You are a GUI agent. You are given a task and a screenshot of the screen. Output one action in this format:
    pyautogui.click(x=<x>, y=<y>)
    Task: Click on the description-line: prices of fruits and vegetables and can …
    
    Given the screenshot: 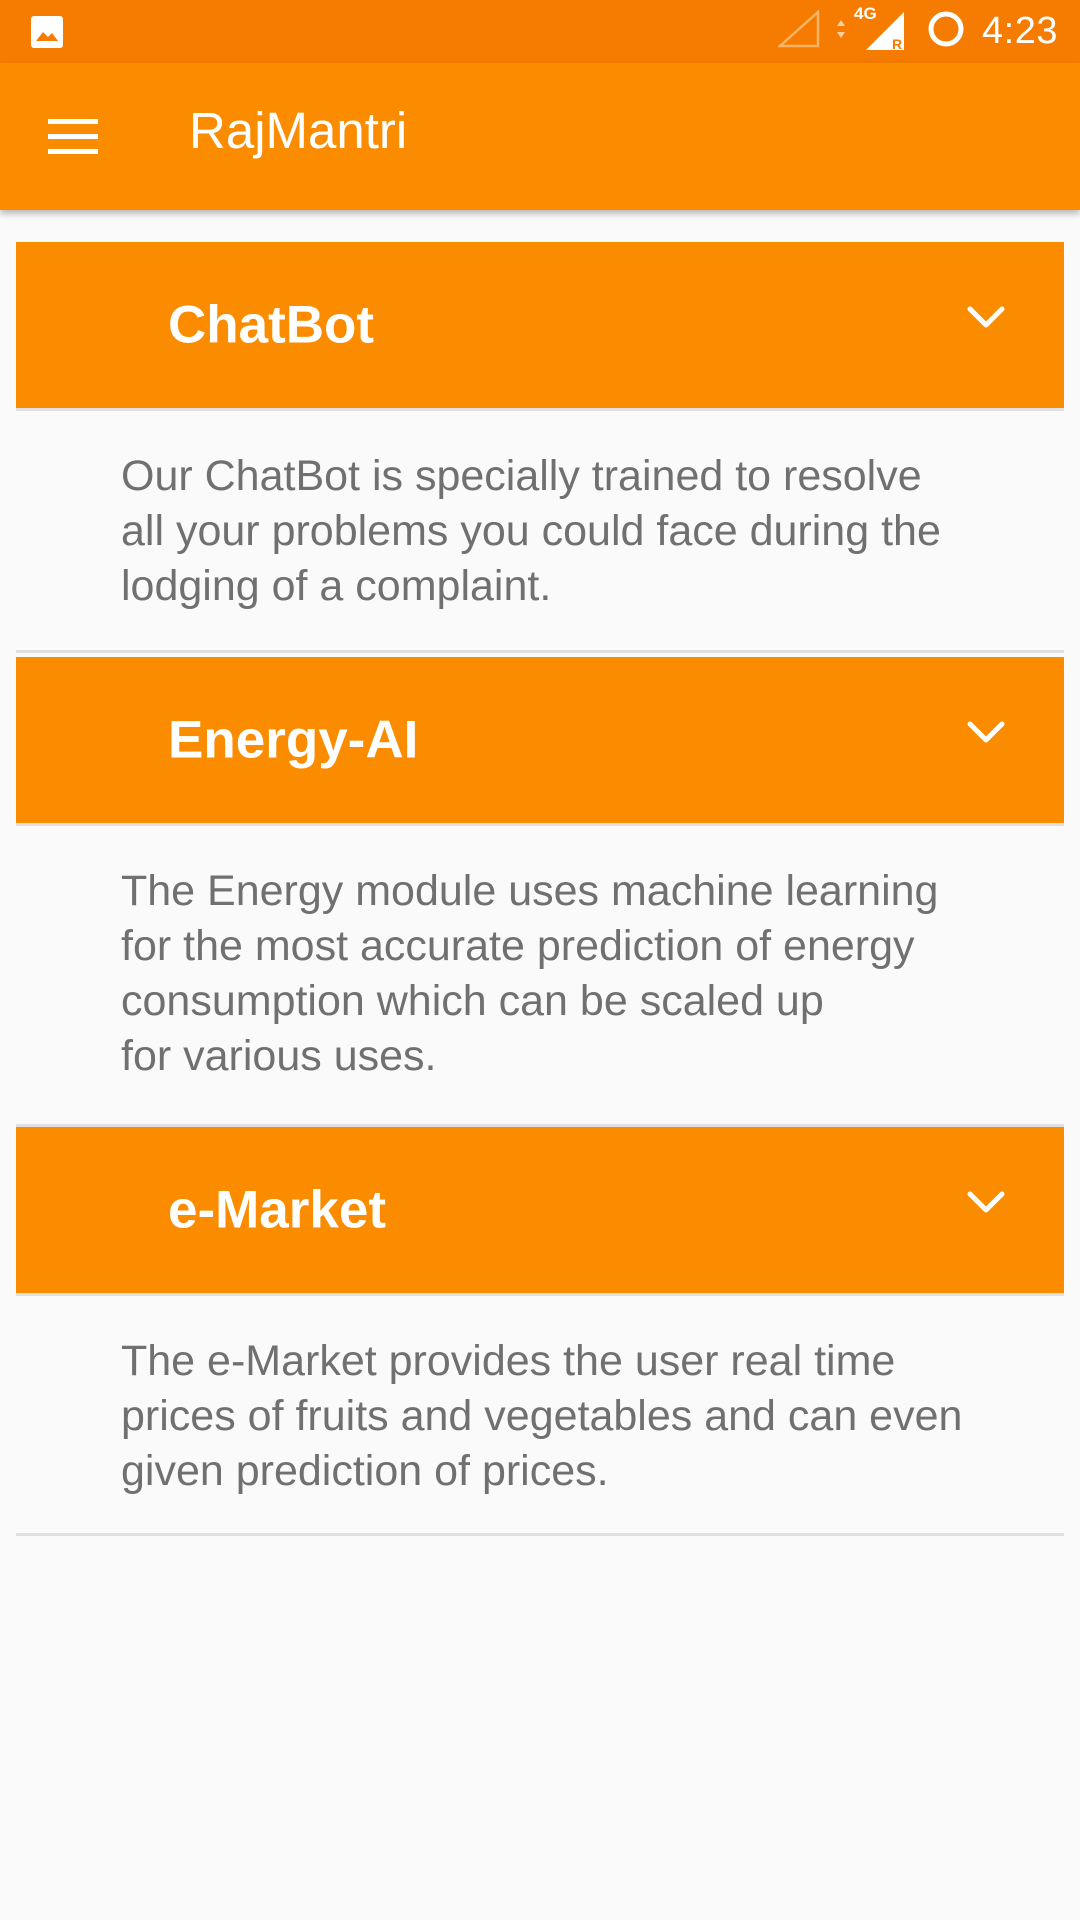 What is the action you would take?
    pyautogui.click(x=542, y=1416)
    